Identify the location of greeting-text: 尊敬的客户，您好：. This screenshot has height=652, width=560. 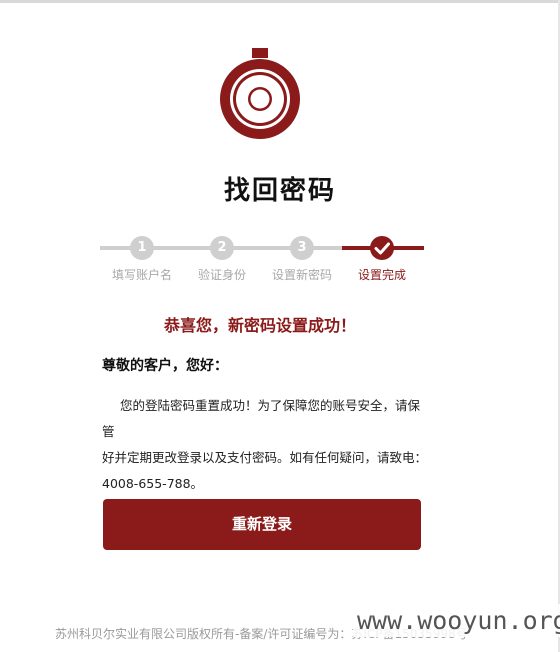
(165, 366).